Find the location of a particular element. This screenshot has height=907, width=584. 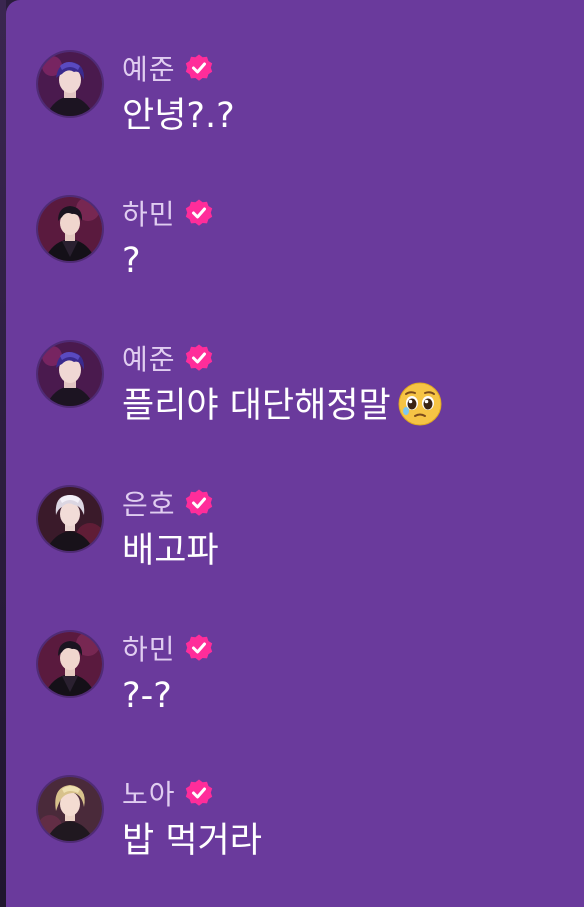

message-text: 플리야 대단해정말 is located at coordinates (282, 405).